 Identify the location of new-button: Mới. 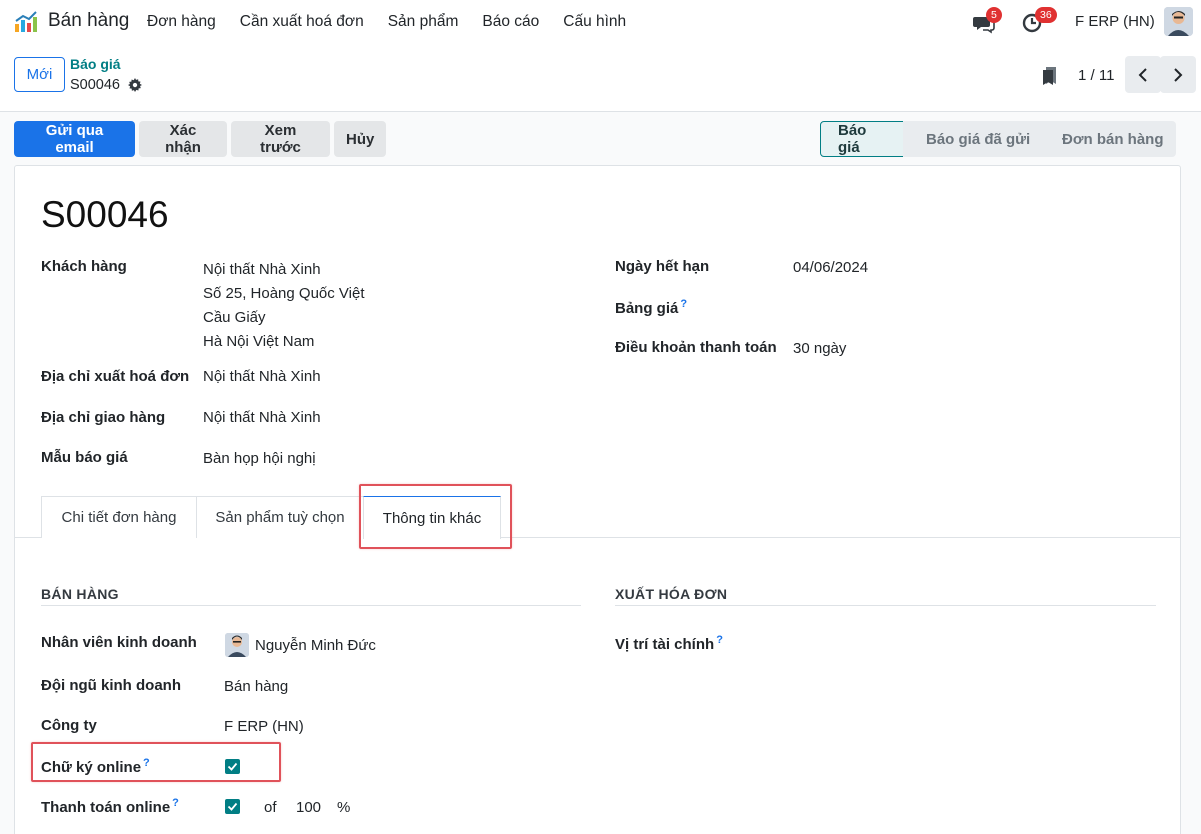
(39, 74).